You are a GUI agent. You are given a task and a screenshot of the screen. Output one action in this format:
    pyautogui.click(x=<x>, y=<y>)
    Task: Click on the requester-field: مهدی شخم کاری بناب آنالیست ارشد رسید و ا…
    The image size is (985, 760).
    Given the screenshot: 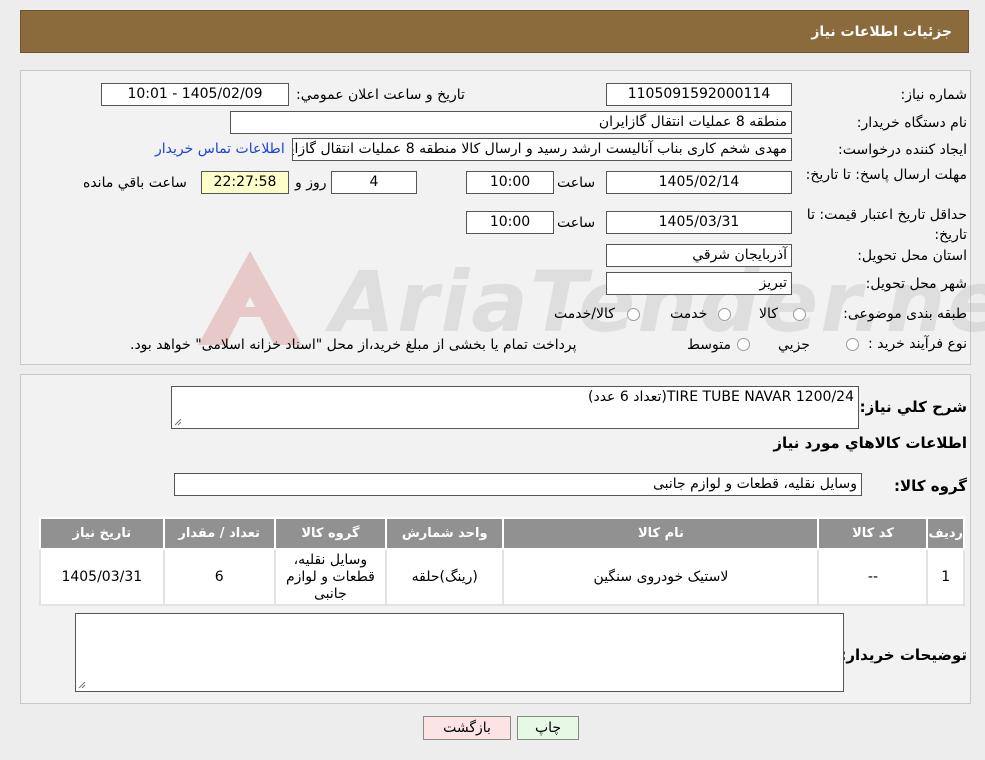 What is the action you would take?
    pyautogui.click(x=542, y=149)
    